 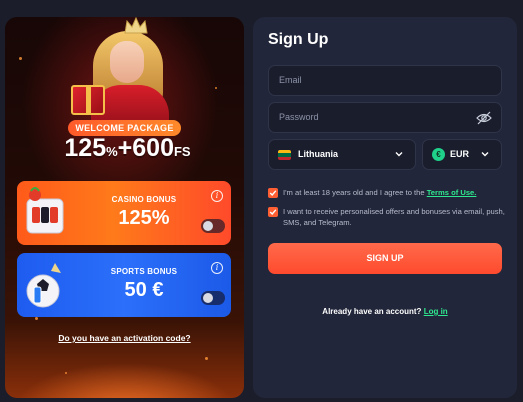 What do you see at coordinates (385, 117) in the screenshot?
I see `password-field: Password` at bounding box center [385, 117].